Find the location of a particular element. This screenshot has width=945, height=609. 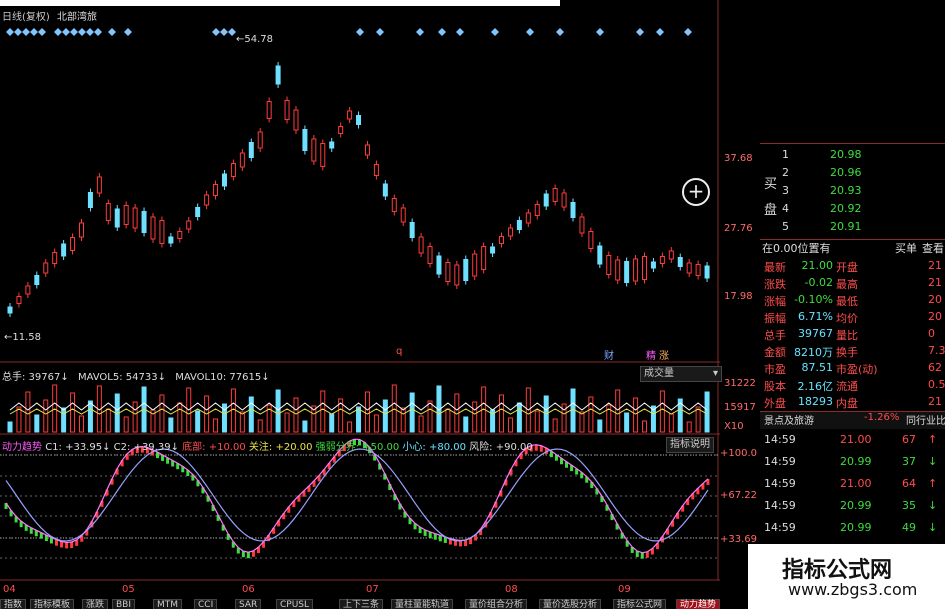

stock-name: 北部湾旅 is located at coordinates (77, 17).